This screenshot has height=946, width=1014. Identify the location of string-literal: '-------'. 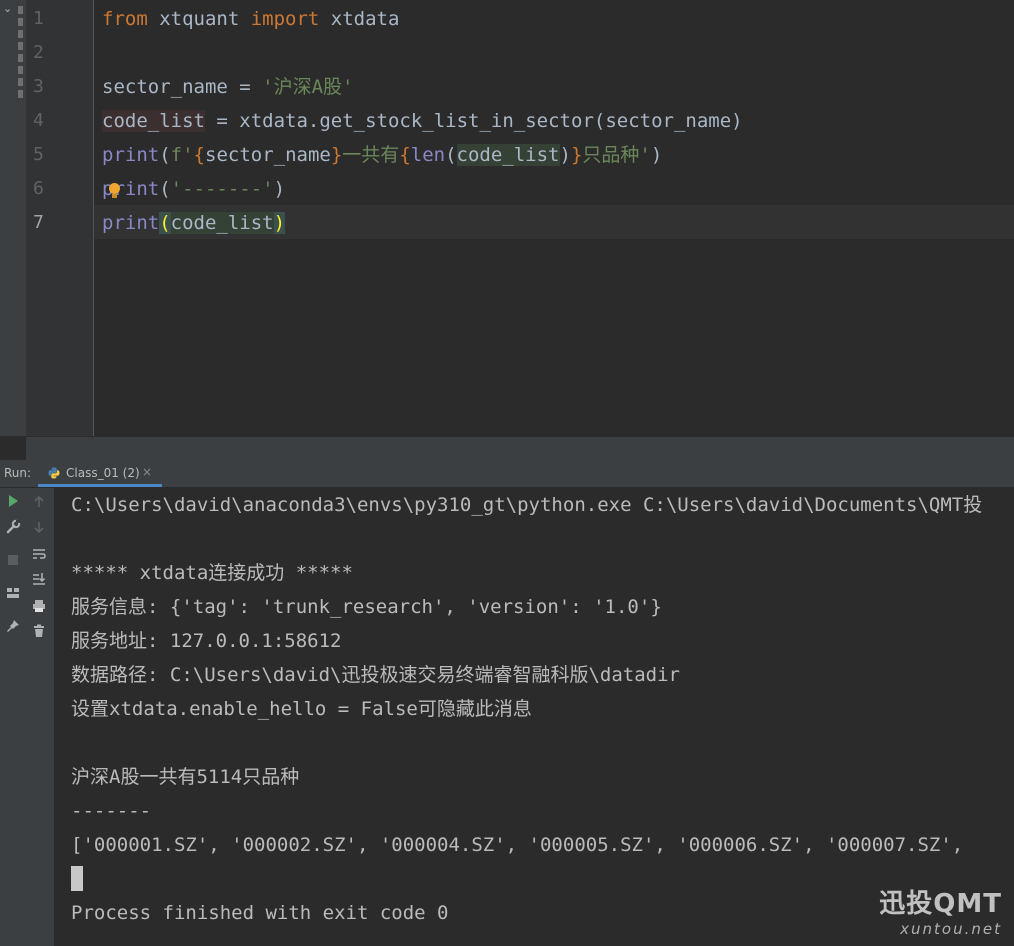
(222, 189).